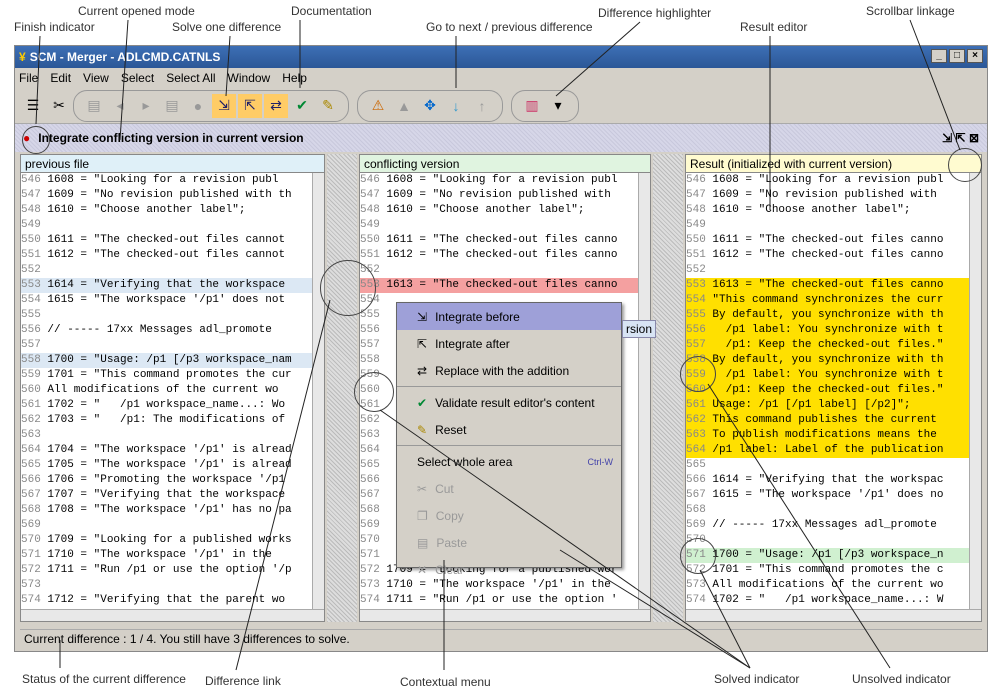 The image size is (1000, 700). Describe the element at coordinates (172, 585) in the screenshot. I see `code-line: 573` at that location.